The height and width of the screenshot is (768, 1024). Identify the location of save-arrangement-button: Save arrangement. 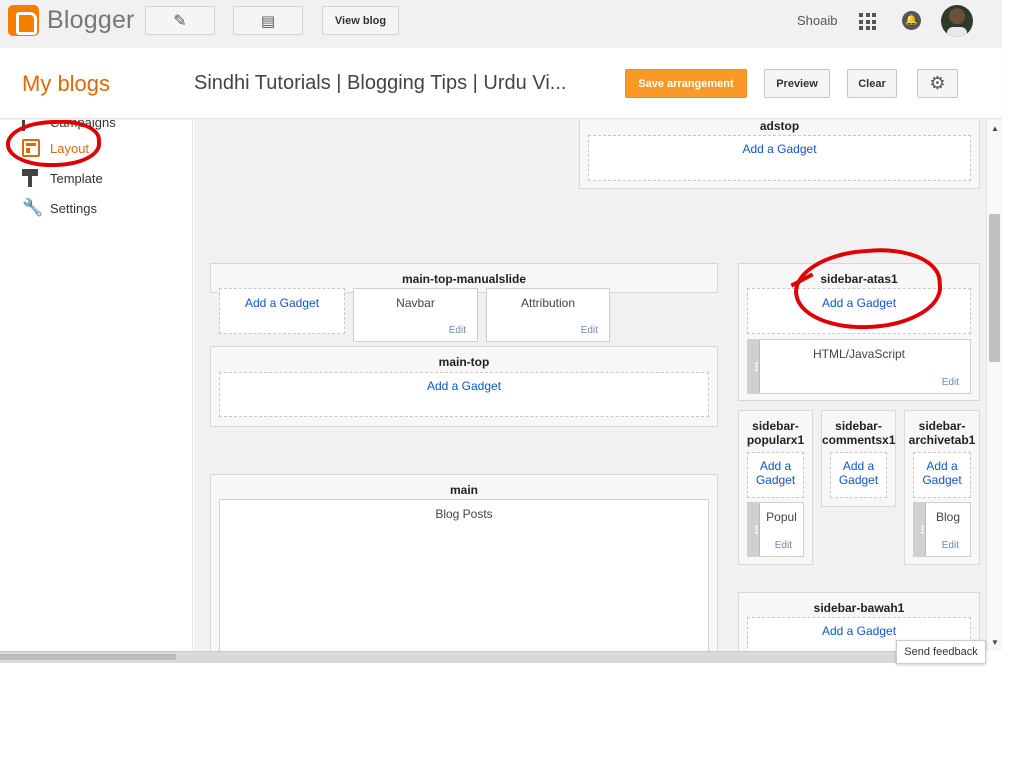
(686, 83).